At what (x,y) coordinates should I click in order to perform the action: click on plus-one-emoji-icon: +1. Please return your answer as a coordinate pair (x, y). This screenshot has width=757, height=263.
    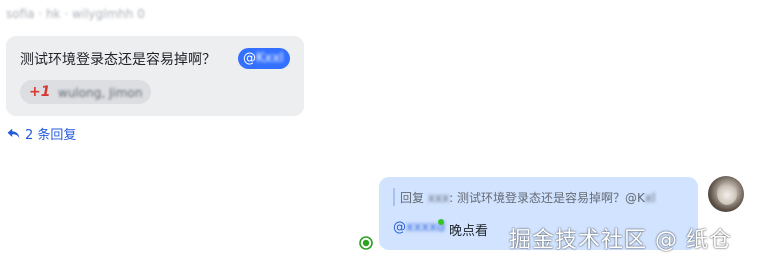
    Looking at the image, I should click on (40, 92).